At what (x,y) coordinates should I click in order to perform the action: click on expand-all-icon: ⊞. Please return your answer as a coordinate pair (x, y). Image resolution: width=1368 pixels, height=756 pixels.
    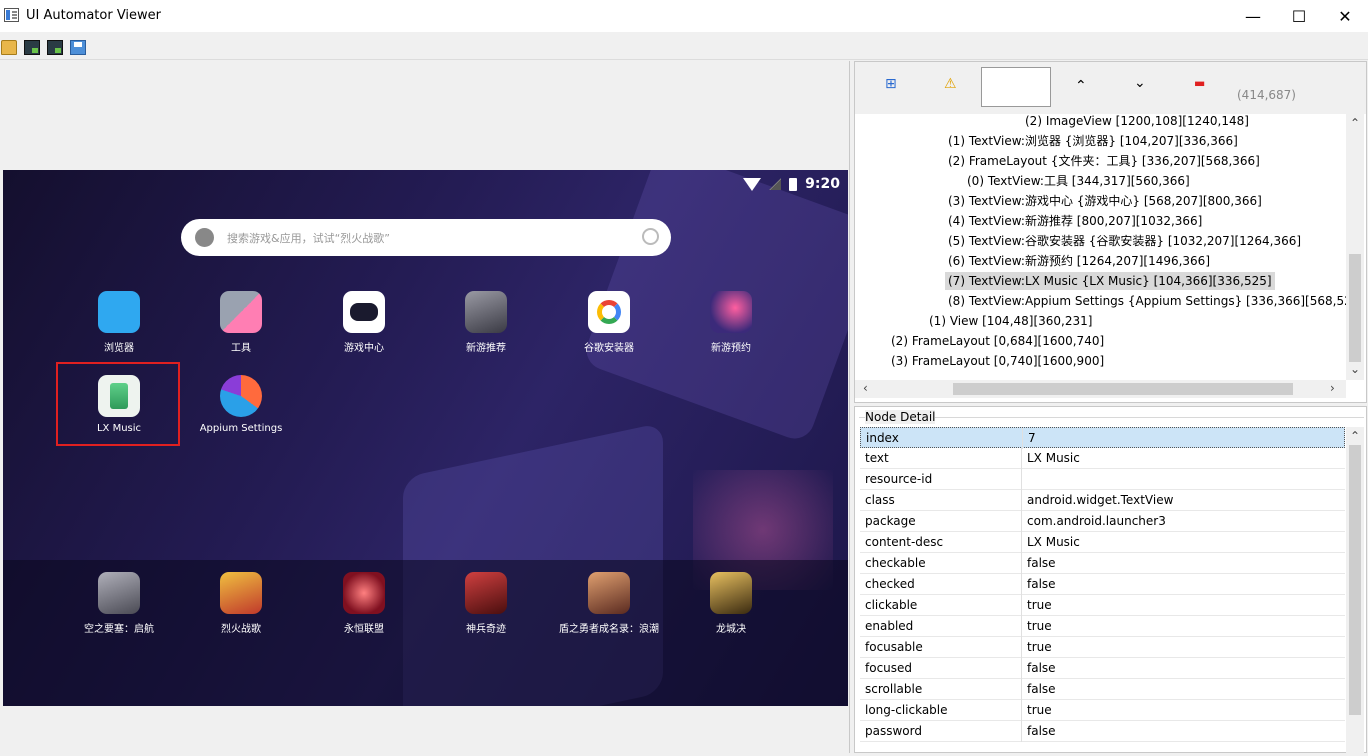
    Looking at the image, I should click on (891, 84).